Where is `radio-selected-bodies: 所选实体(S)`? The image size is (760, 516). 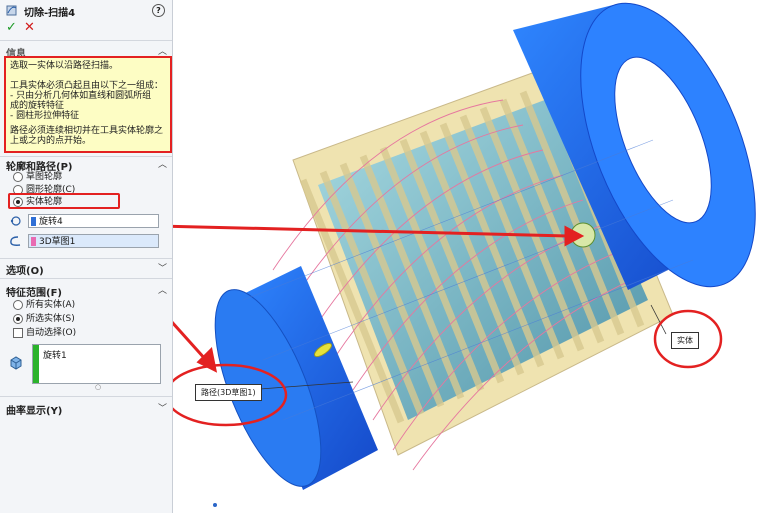 radio-selected-bodies: 所选实体(S) is located at coordinates (44, 319).